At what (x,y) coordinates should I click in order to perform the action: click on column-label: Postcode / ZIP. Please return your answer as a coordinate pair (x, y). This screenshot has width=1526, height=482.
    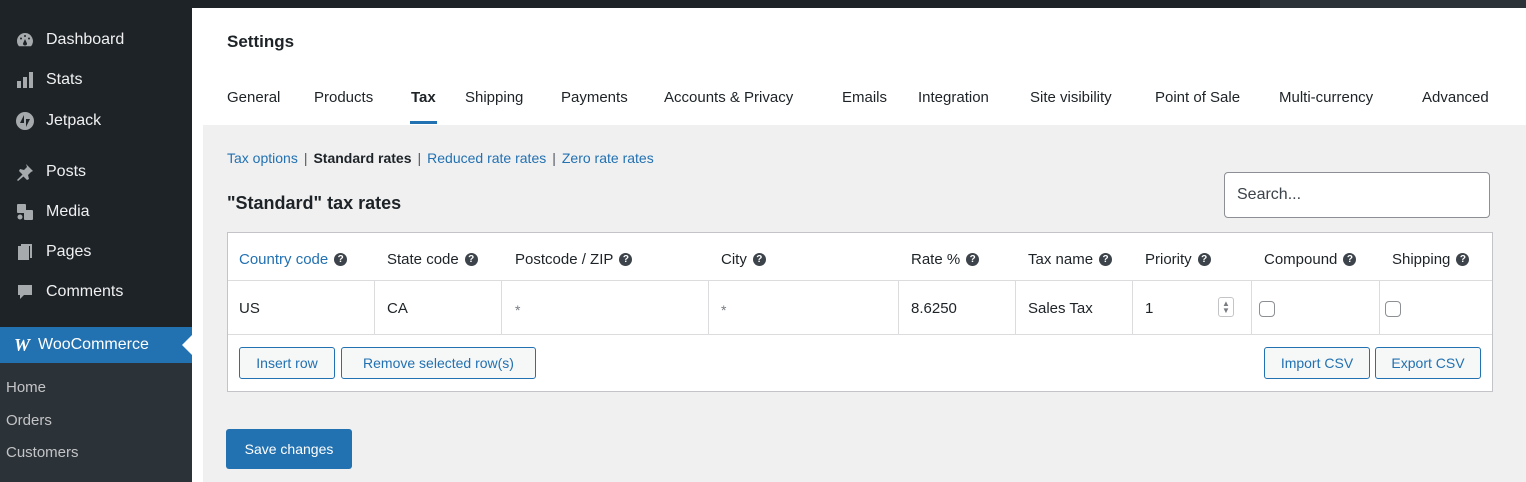
    Looking at the image, I should click on (564, 259).